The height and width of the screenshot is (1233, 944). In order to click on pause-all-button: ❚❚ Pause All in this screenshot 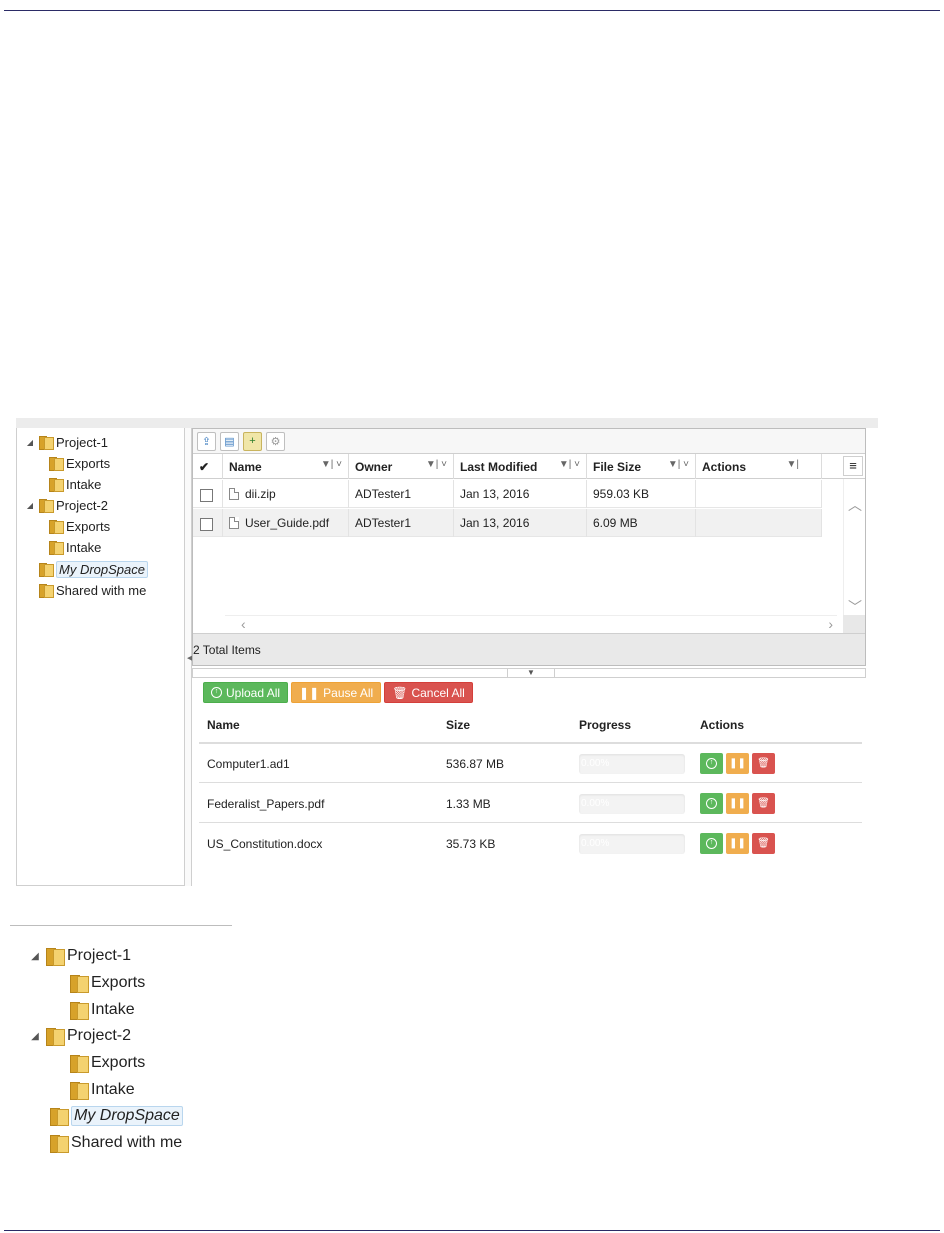, I will do `click(336, 692)`.